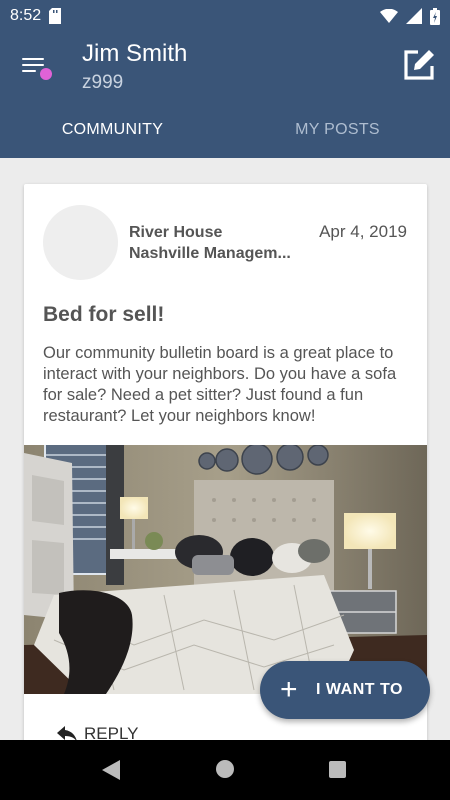 The width and height of the screenshot is (450, 800). Describe the element at coordinates (112, 130) in the screenshot. I see `tab-community: COMMUNITY` at that location.